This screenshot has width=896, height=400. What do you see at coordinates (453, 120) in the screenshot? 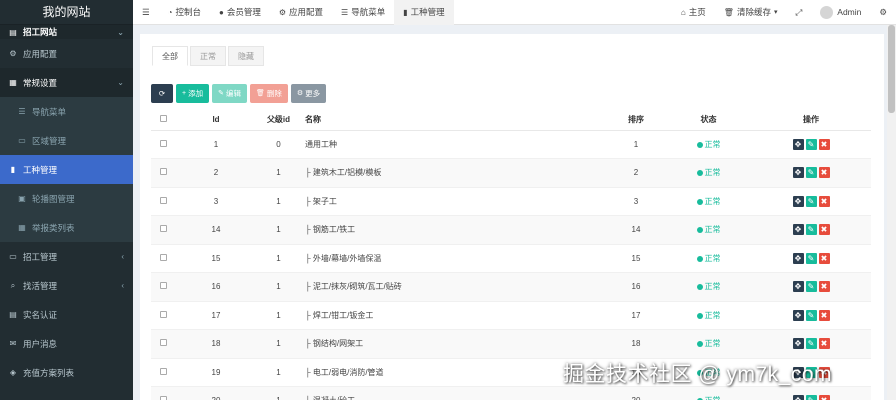
I see `col-name: 名称` at bounding box center [453, 120].